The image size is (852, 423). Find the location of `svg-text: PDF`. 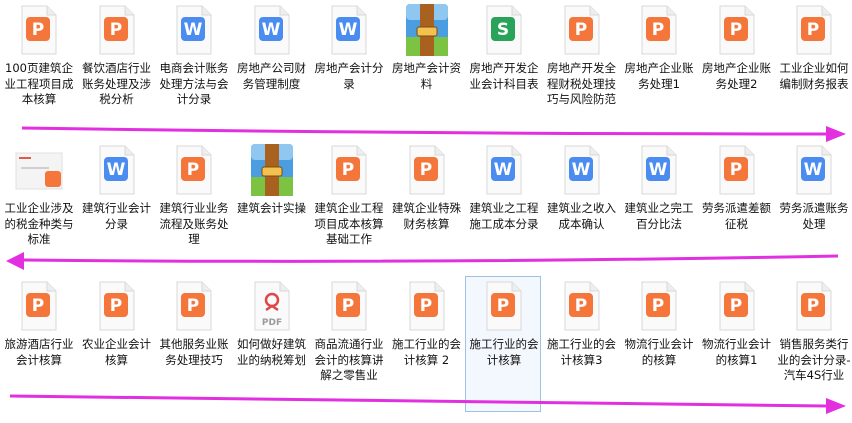

svg-text: PDF is located at coordinates (271, 323).